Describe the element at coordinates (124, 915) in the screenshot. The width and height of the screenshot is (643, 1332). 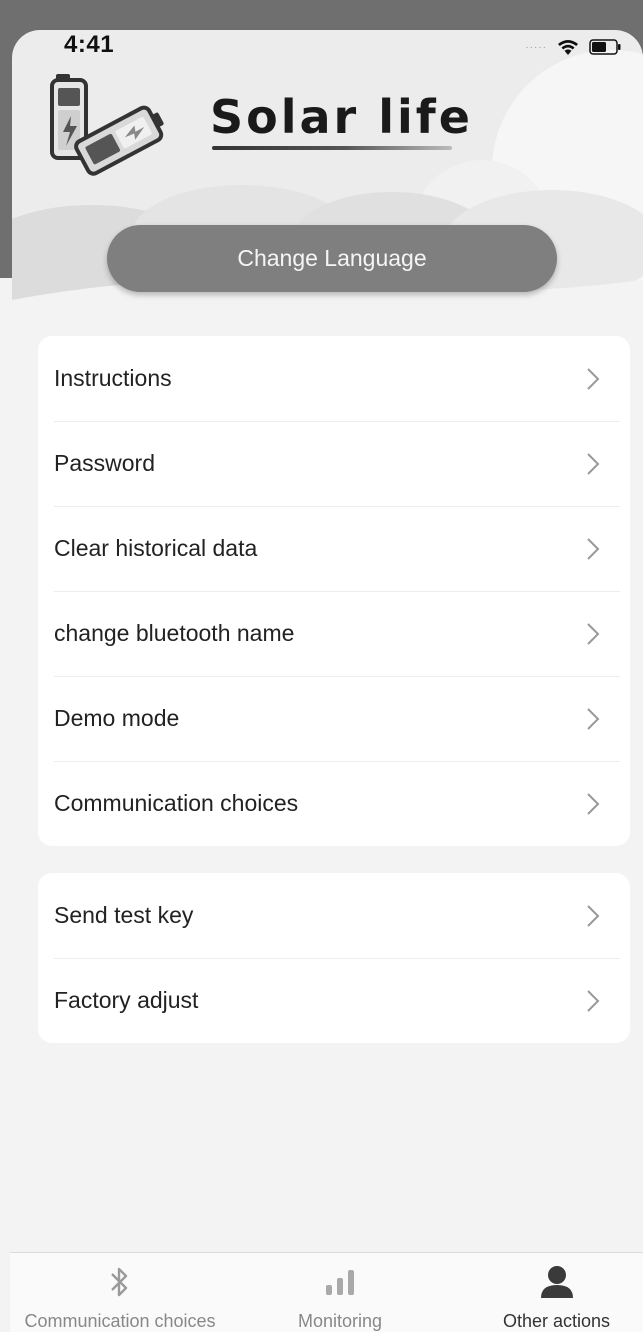
I see `menu-item-label: Send test key` at that location.